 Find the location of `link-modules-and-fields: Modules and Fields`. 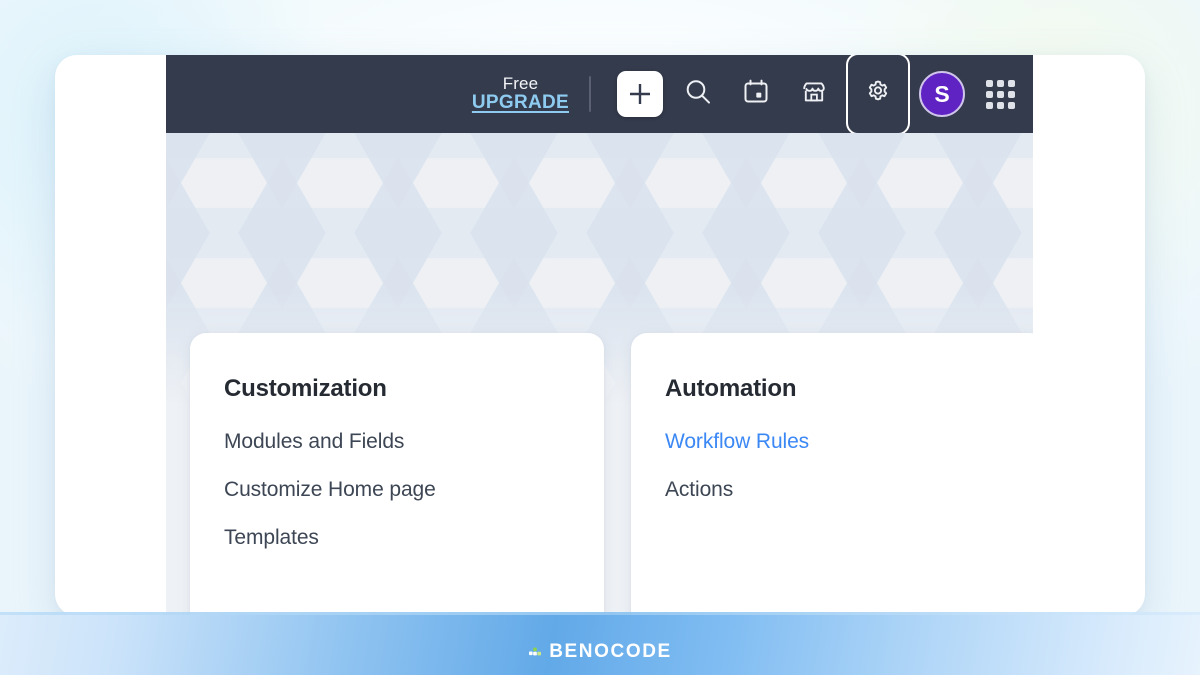

link-modules-and-fields: Modules and Fields is located at coordinates (314, 442).